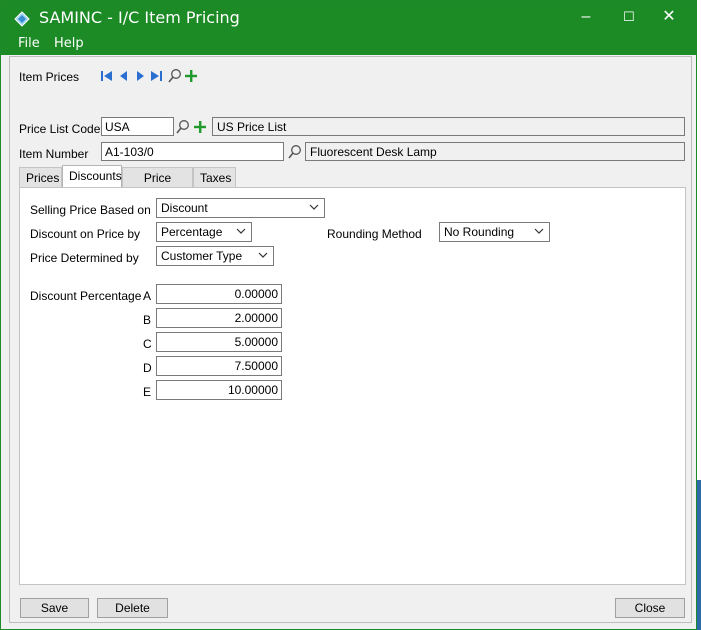 The image size is (701, 630). I want to click on first-record-icon, so click(107, 76).